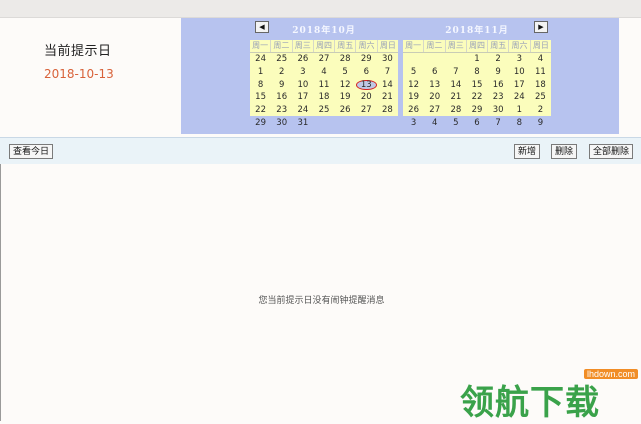  I want to click on week-row: 26 27 28 29 30 1 2, so click(477, 110).